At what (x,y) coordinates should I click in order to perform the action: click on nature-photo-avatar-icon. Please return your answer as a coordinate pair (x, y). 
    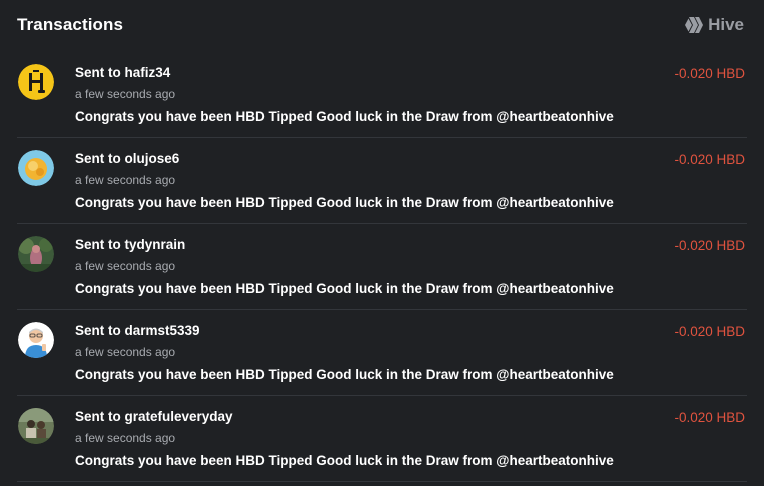
    Looking at the image, I should click on (36, 254).